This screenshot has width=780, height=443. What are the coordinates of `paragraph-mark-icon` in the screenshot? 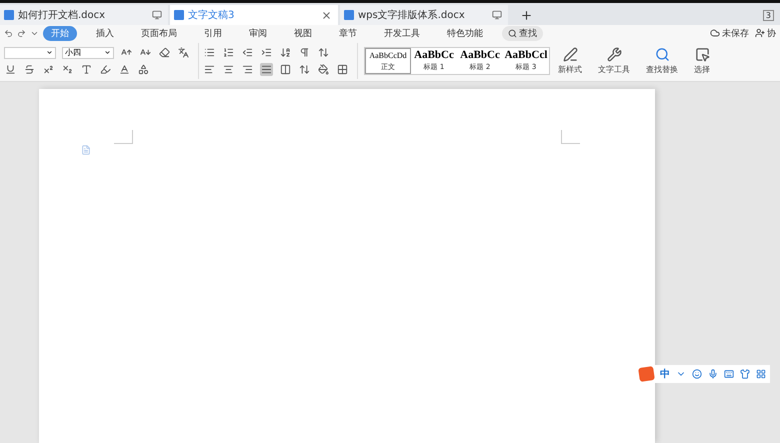 It's located at (304, 52).